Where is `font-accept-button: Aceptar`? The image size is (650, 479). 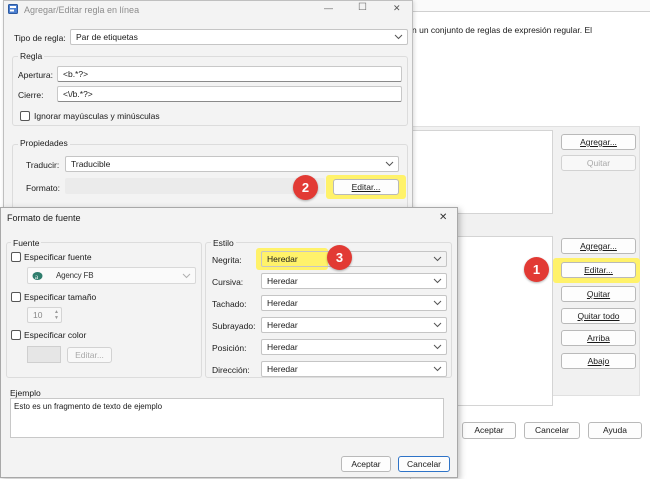 font-accept-button: Aceptar is located at coordinates (366, 464).